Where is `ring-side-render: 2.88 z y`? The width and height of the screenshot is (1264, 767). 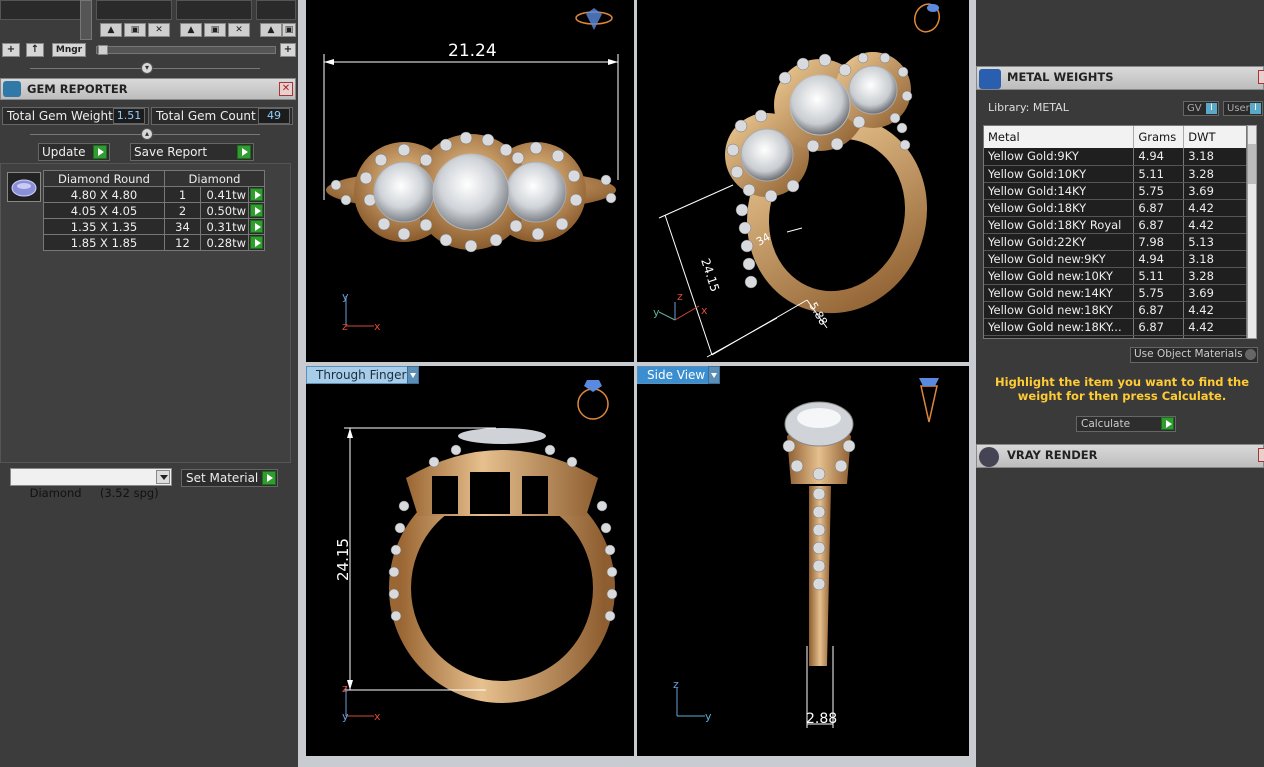 ring-side-render: 2.88 z y is located at coordinates (806, 553).